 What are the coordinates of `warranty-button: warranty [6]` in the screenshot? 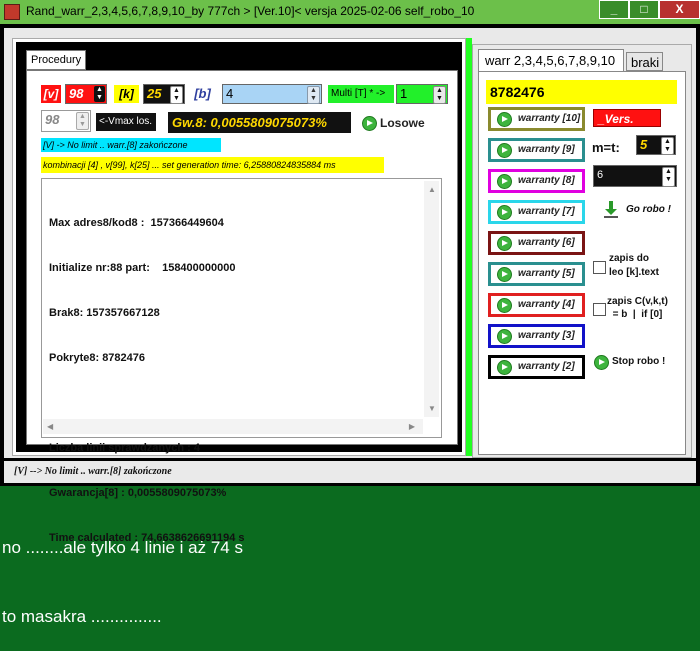 It's located at (536, 243).